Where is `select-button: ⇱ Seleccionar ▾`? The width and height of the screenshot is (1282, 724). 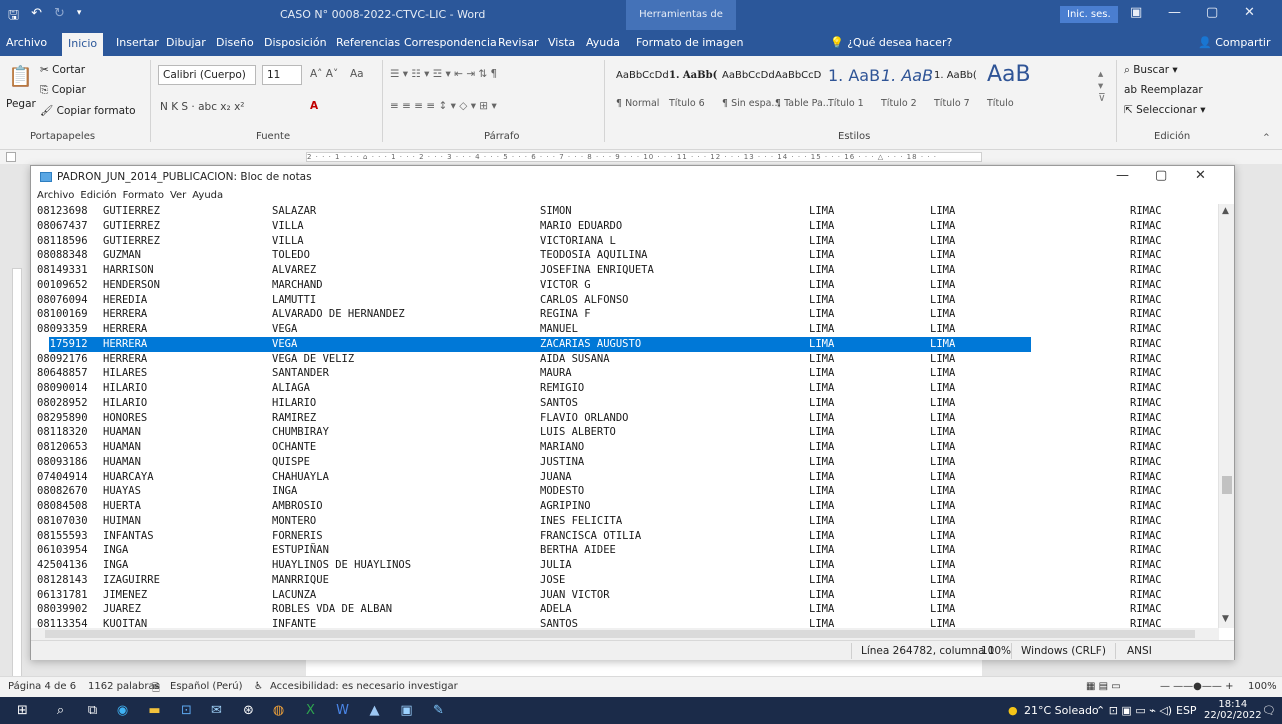
select-button: ⇱ Seleccionar ▾ is located at coordinates (1165, 110).